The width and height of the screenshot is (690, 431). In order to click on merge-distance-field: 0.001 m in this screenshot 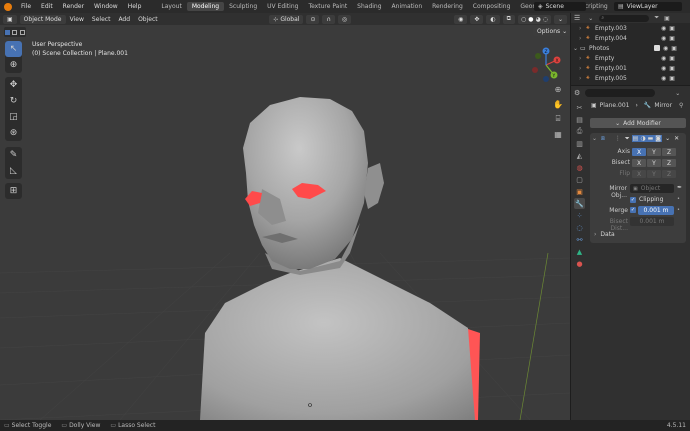, I will do `click(656, 210)`.